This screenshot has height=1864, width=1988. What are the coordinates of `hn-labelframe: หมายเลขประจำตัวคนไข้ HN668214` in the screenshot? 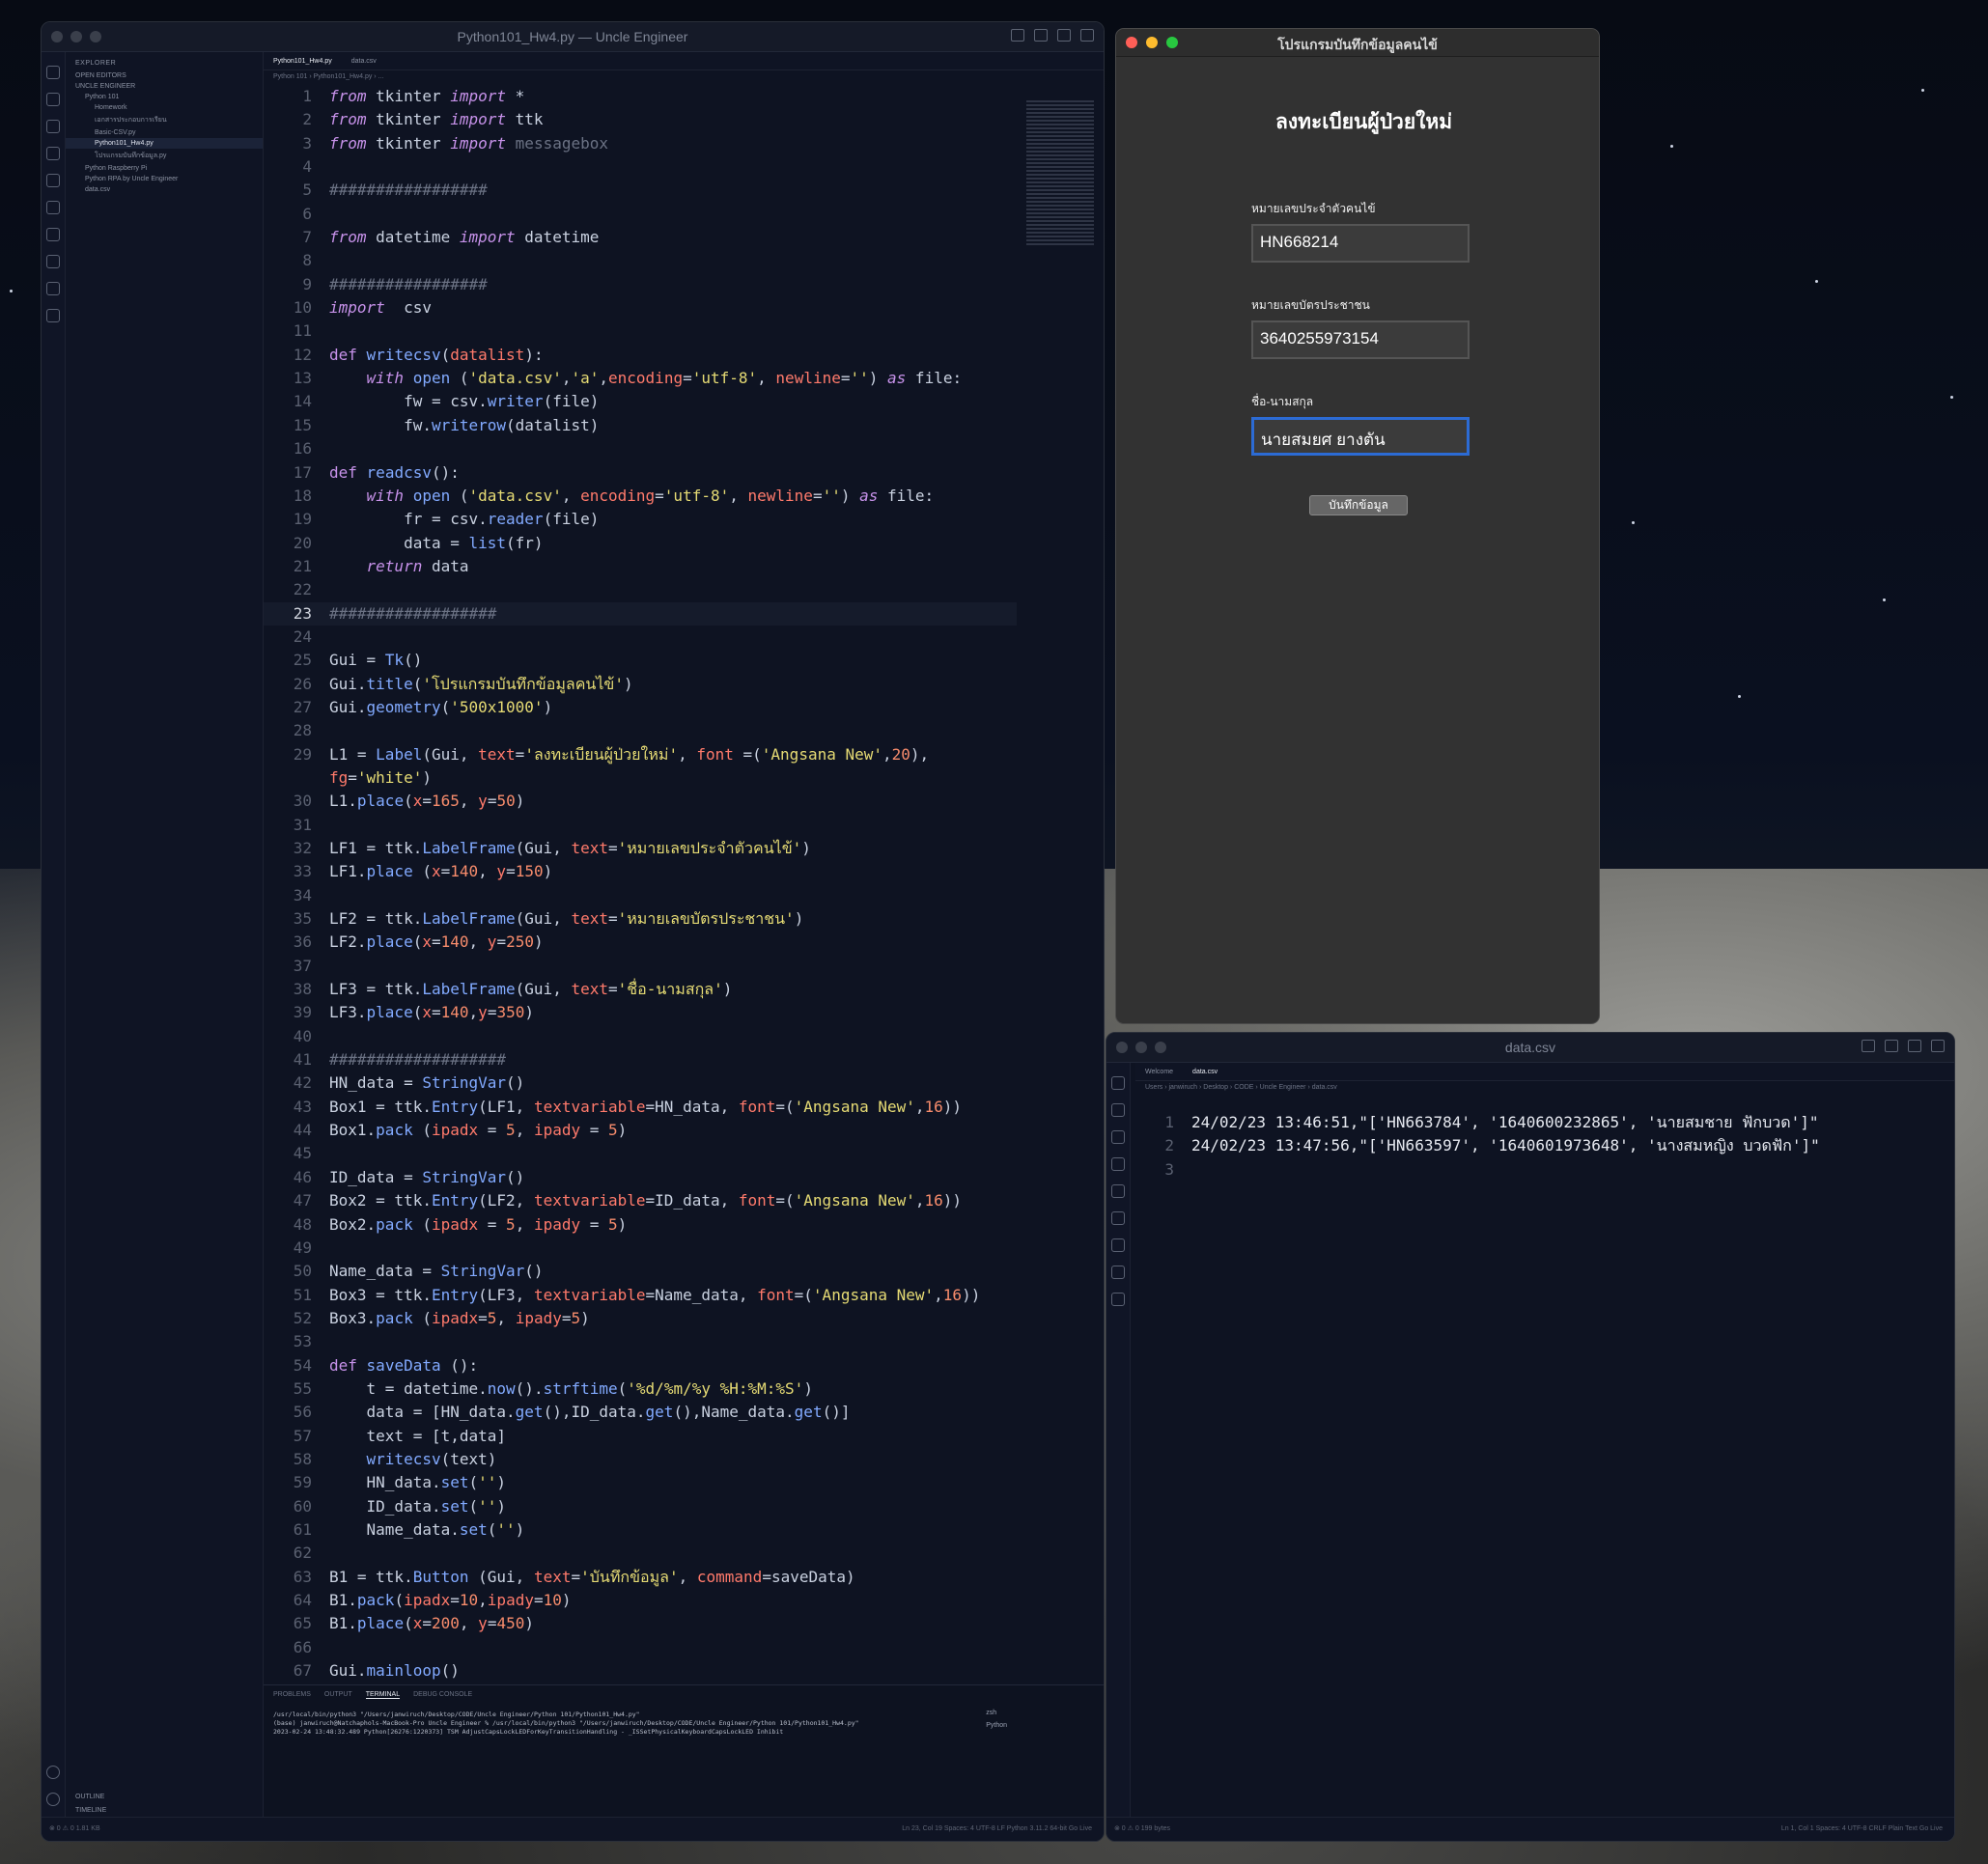 It's located at (1362, 232).